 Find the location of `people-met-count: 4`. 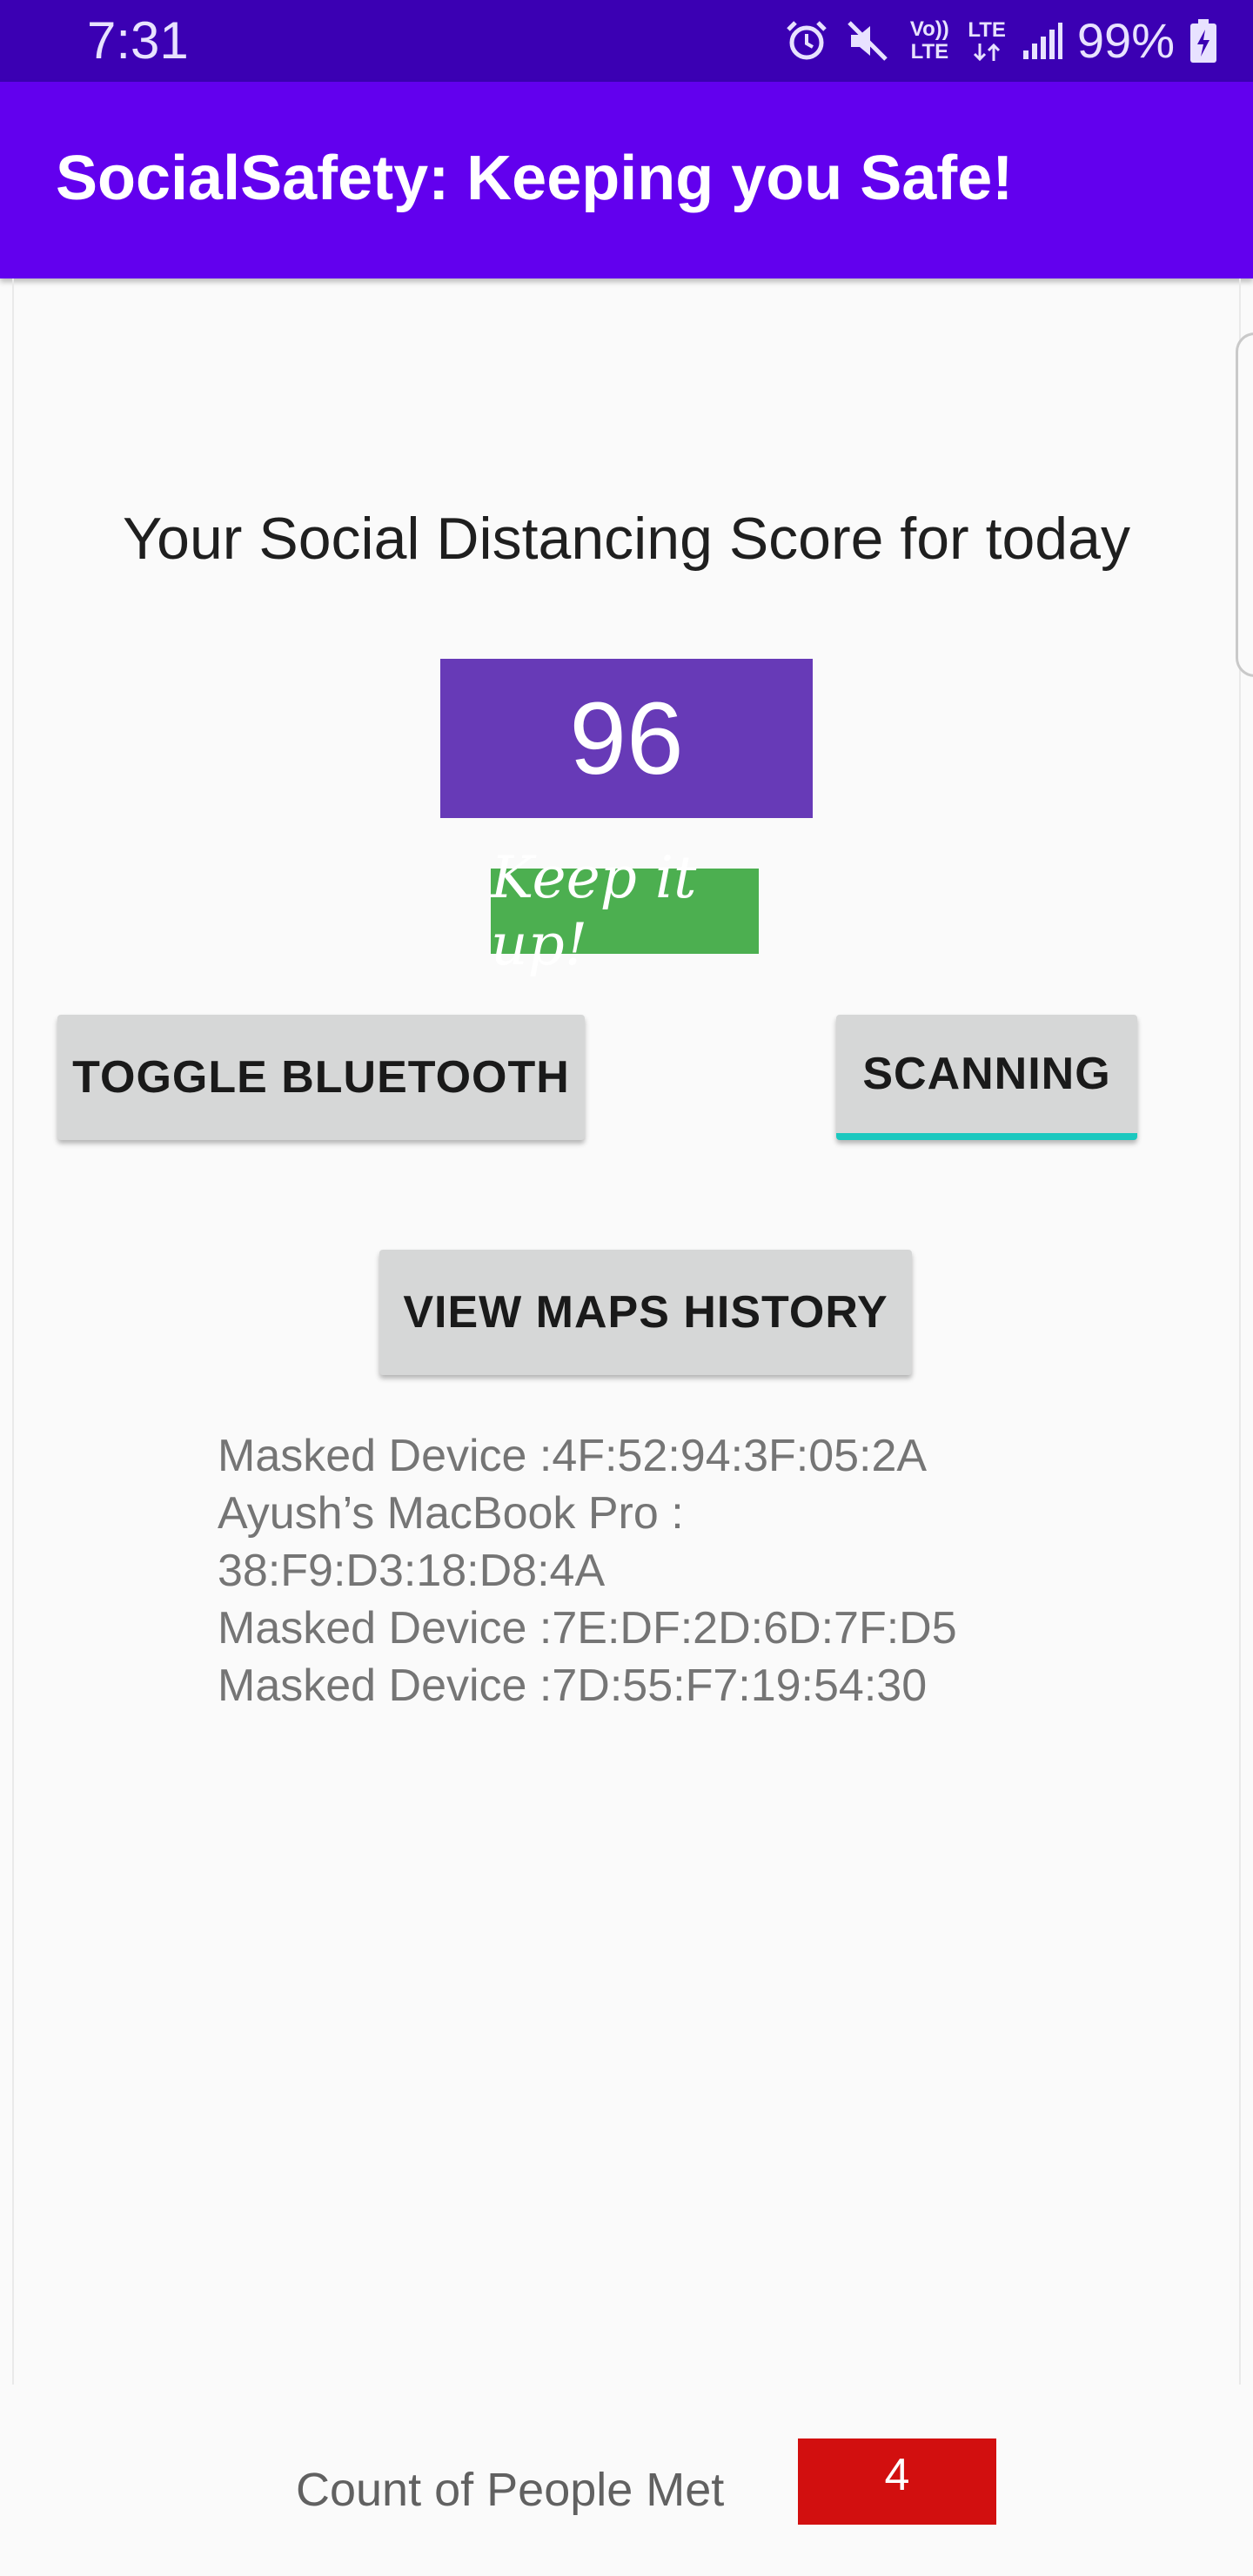

people-met-count: 4 is located at coordinates (897, 2481).